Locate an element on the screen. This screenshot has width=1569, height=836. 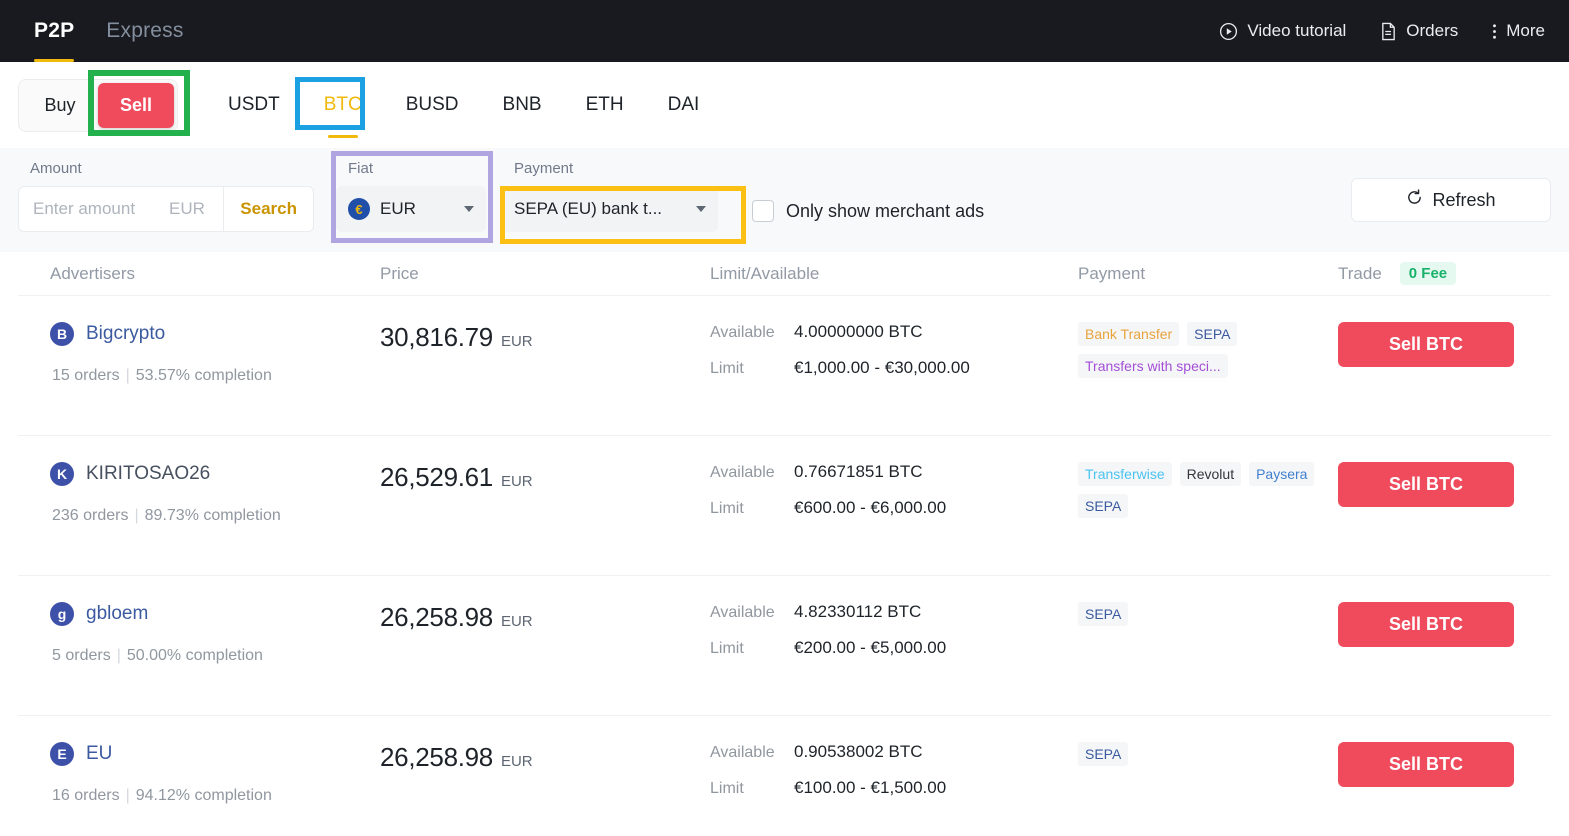
price-value: 30,816.79 is located at coordinates (436, 337).